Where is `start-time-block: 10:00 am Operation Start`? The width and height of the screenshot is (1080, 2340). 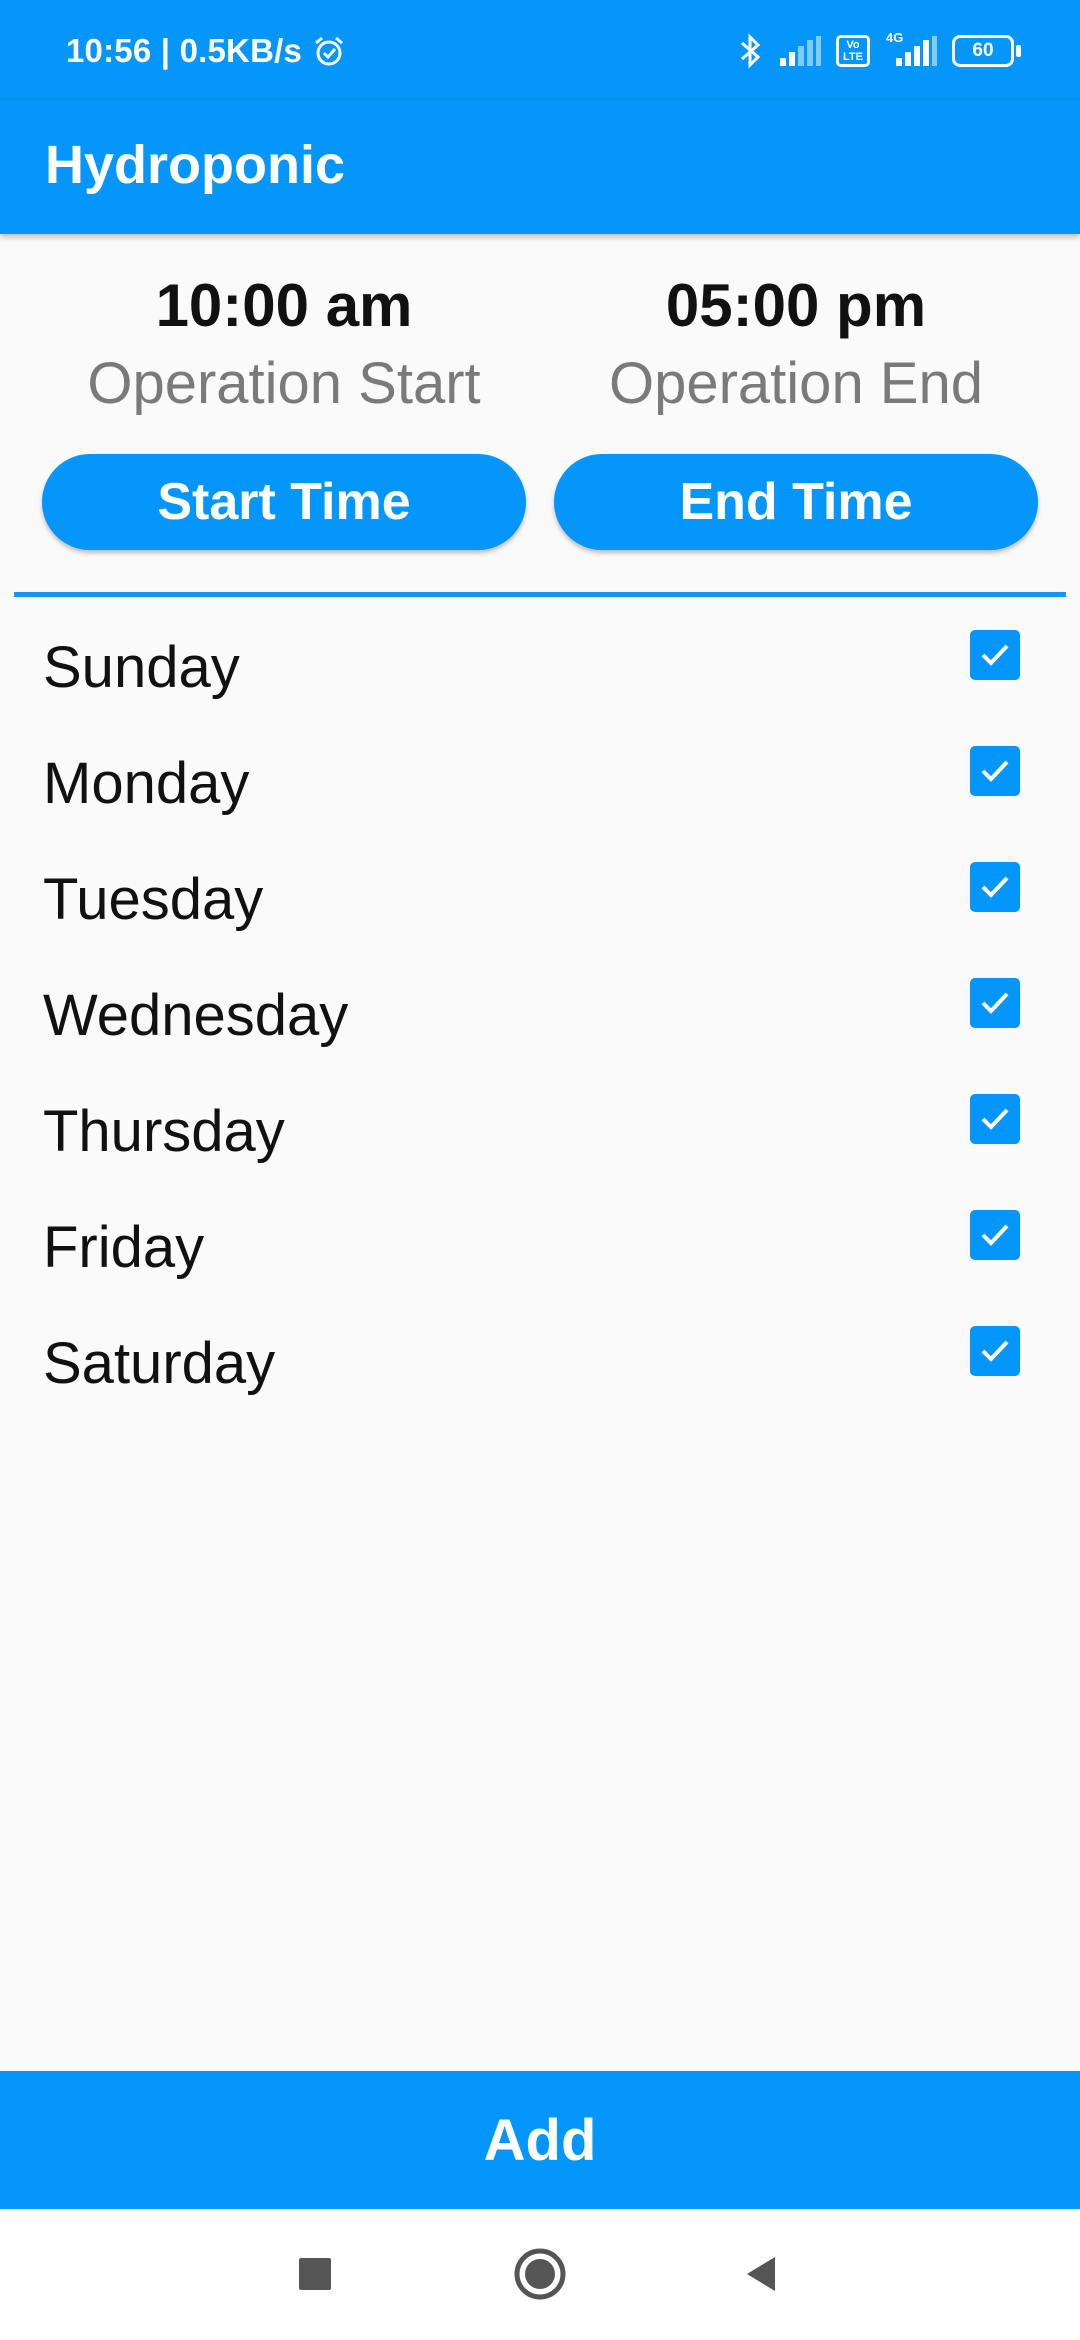
start-time-block: 10:00 am Operation Start is located at coordinates (284, 344).